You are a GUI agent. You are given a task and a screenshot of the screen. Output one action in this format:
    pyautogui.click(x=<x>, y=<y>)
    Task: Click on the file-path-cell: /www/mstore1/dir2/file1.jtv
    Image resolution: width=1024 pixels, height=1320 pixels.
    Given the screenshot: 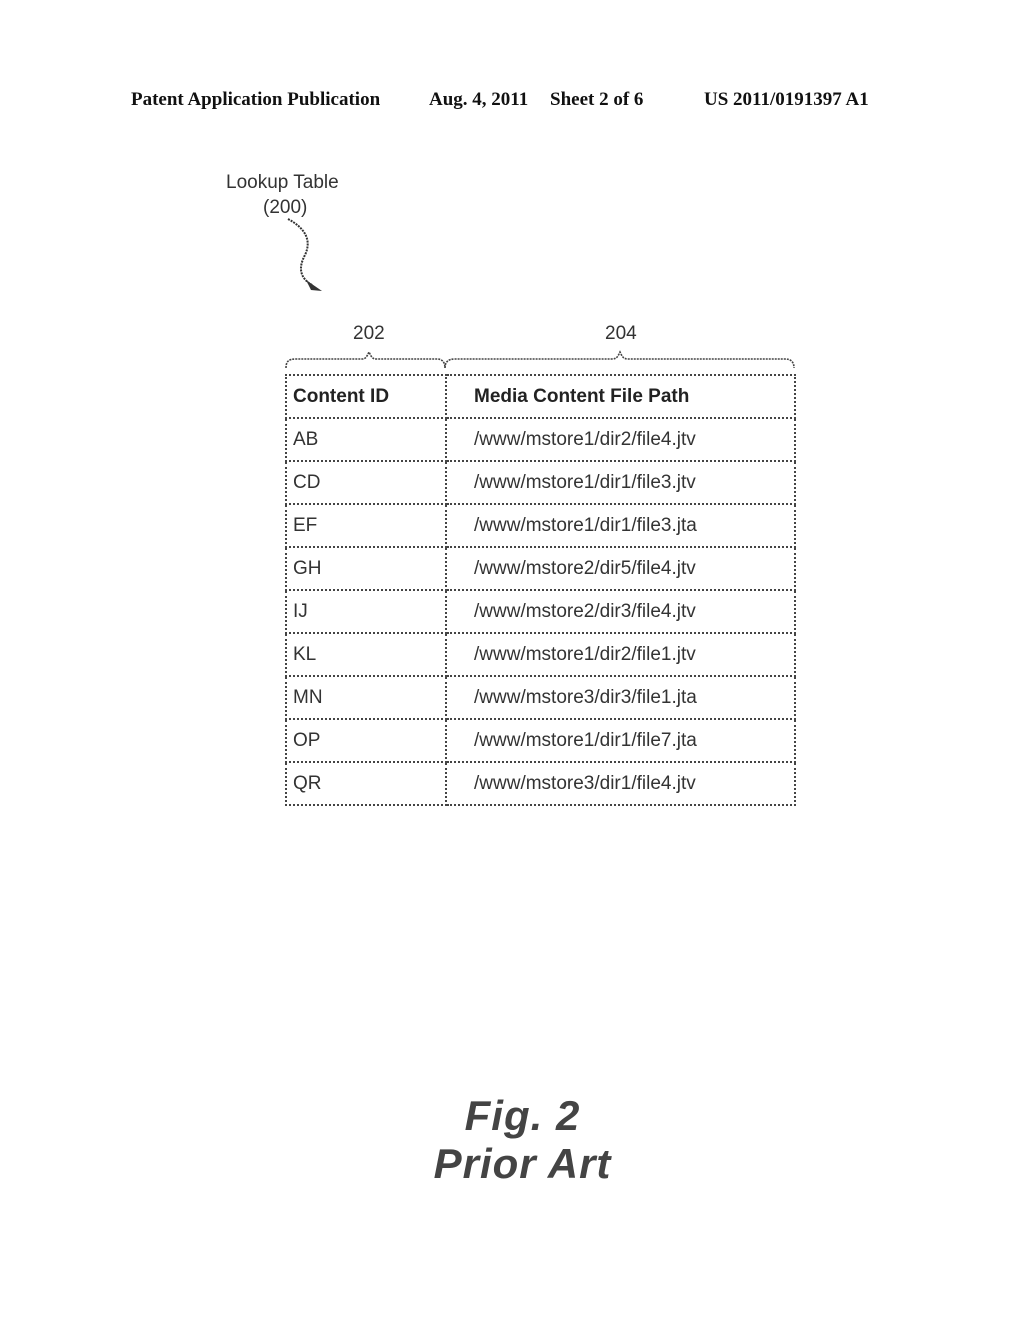 What is the action you would take?
    pyautogui.click(x=620, y=654)
    